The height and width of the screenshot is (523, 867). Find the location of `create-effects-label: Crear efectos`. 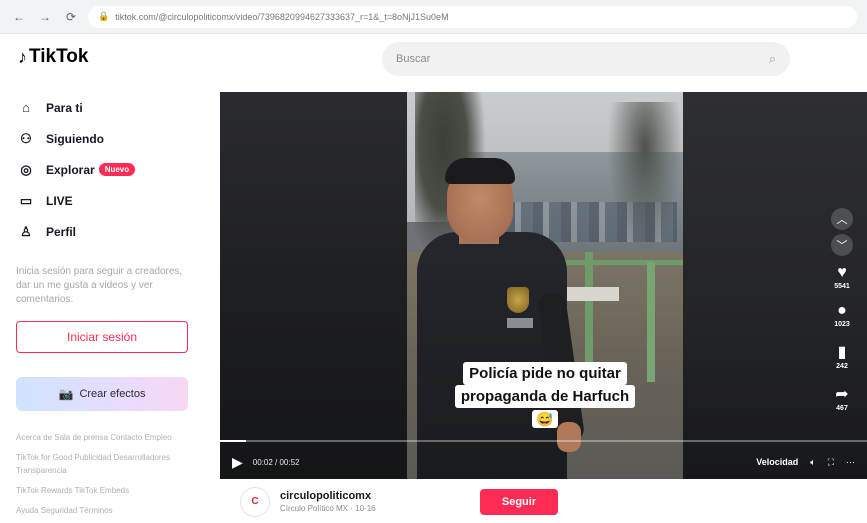

create-effects-label: Crear efectos is located at coordinates (112, 394).